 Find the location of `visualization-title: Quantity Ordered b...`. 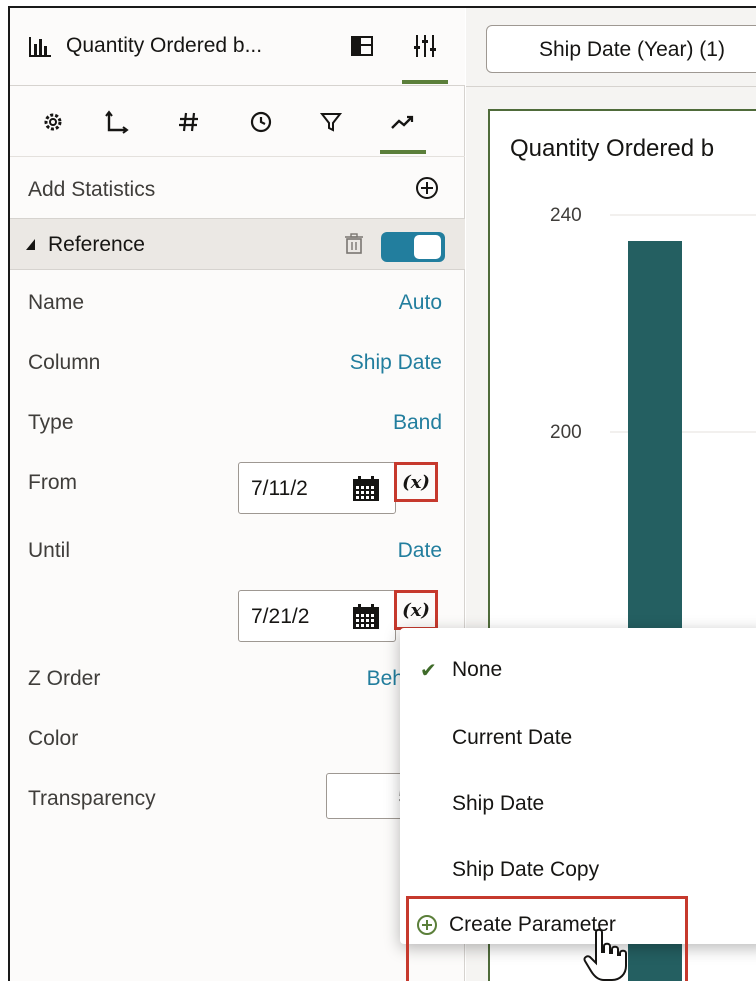

visualization-title: Quantity Ordered b... is located at coordinates (164, 45).